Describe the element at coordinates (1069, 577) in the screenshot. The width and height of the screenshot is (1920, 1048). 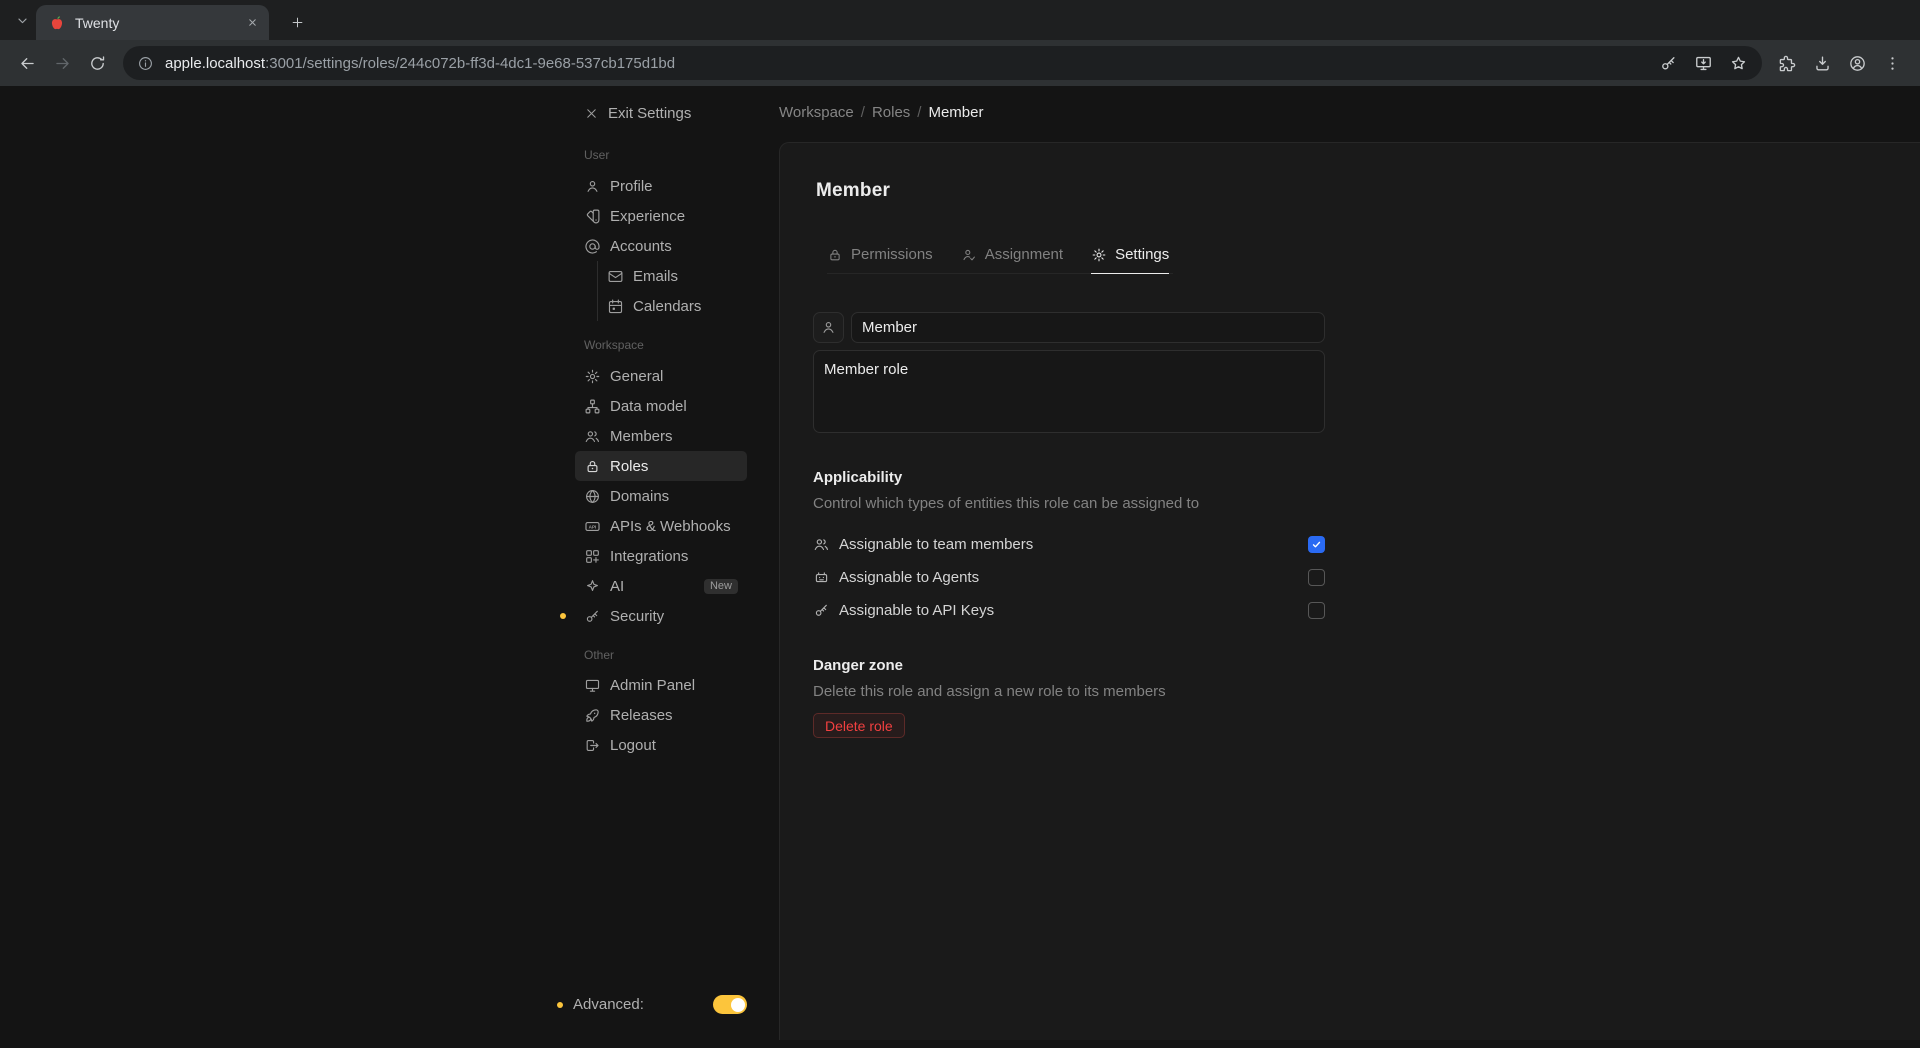
I see `option-agents: Assignable to Agents` at that location.